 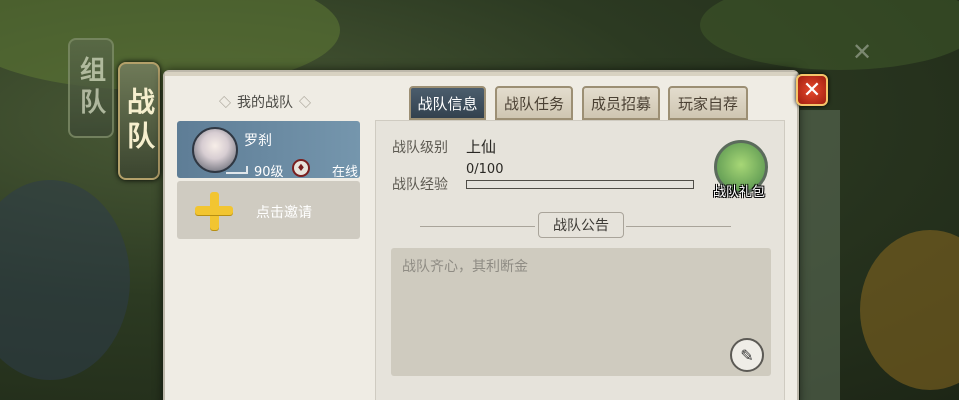 What do you see at coordinates (345, 172) in the screenshot?
I see `member-status: 在线` at bounding box center [345, 172].